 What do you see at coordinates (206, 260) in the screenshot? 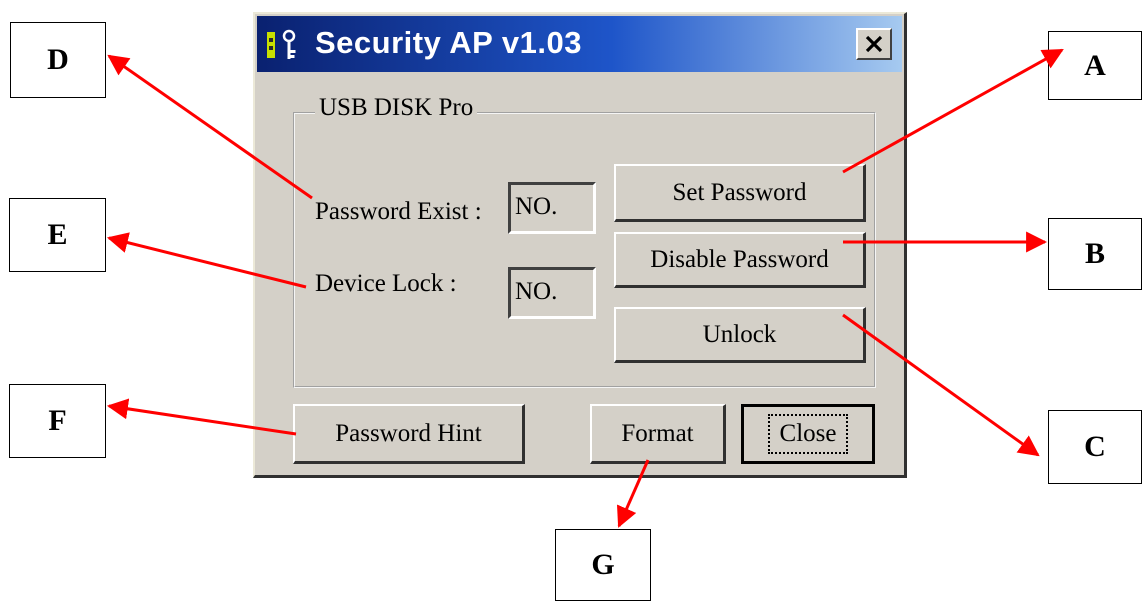
I see `arrow-e` at bounding box center [206, 260].